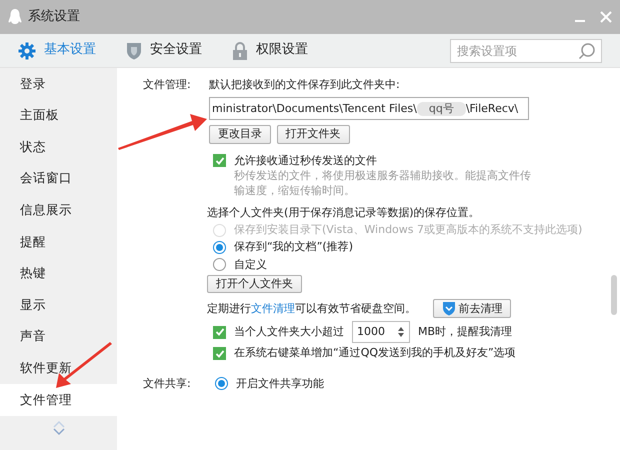  What do you see at coordinates (606, 17) in the screenshot?
I see `close-icon` at bounding box center [606, 17].